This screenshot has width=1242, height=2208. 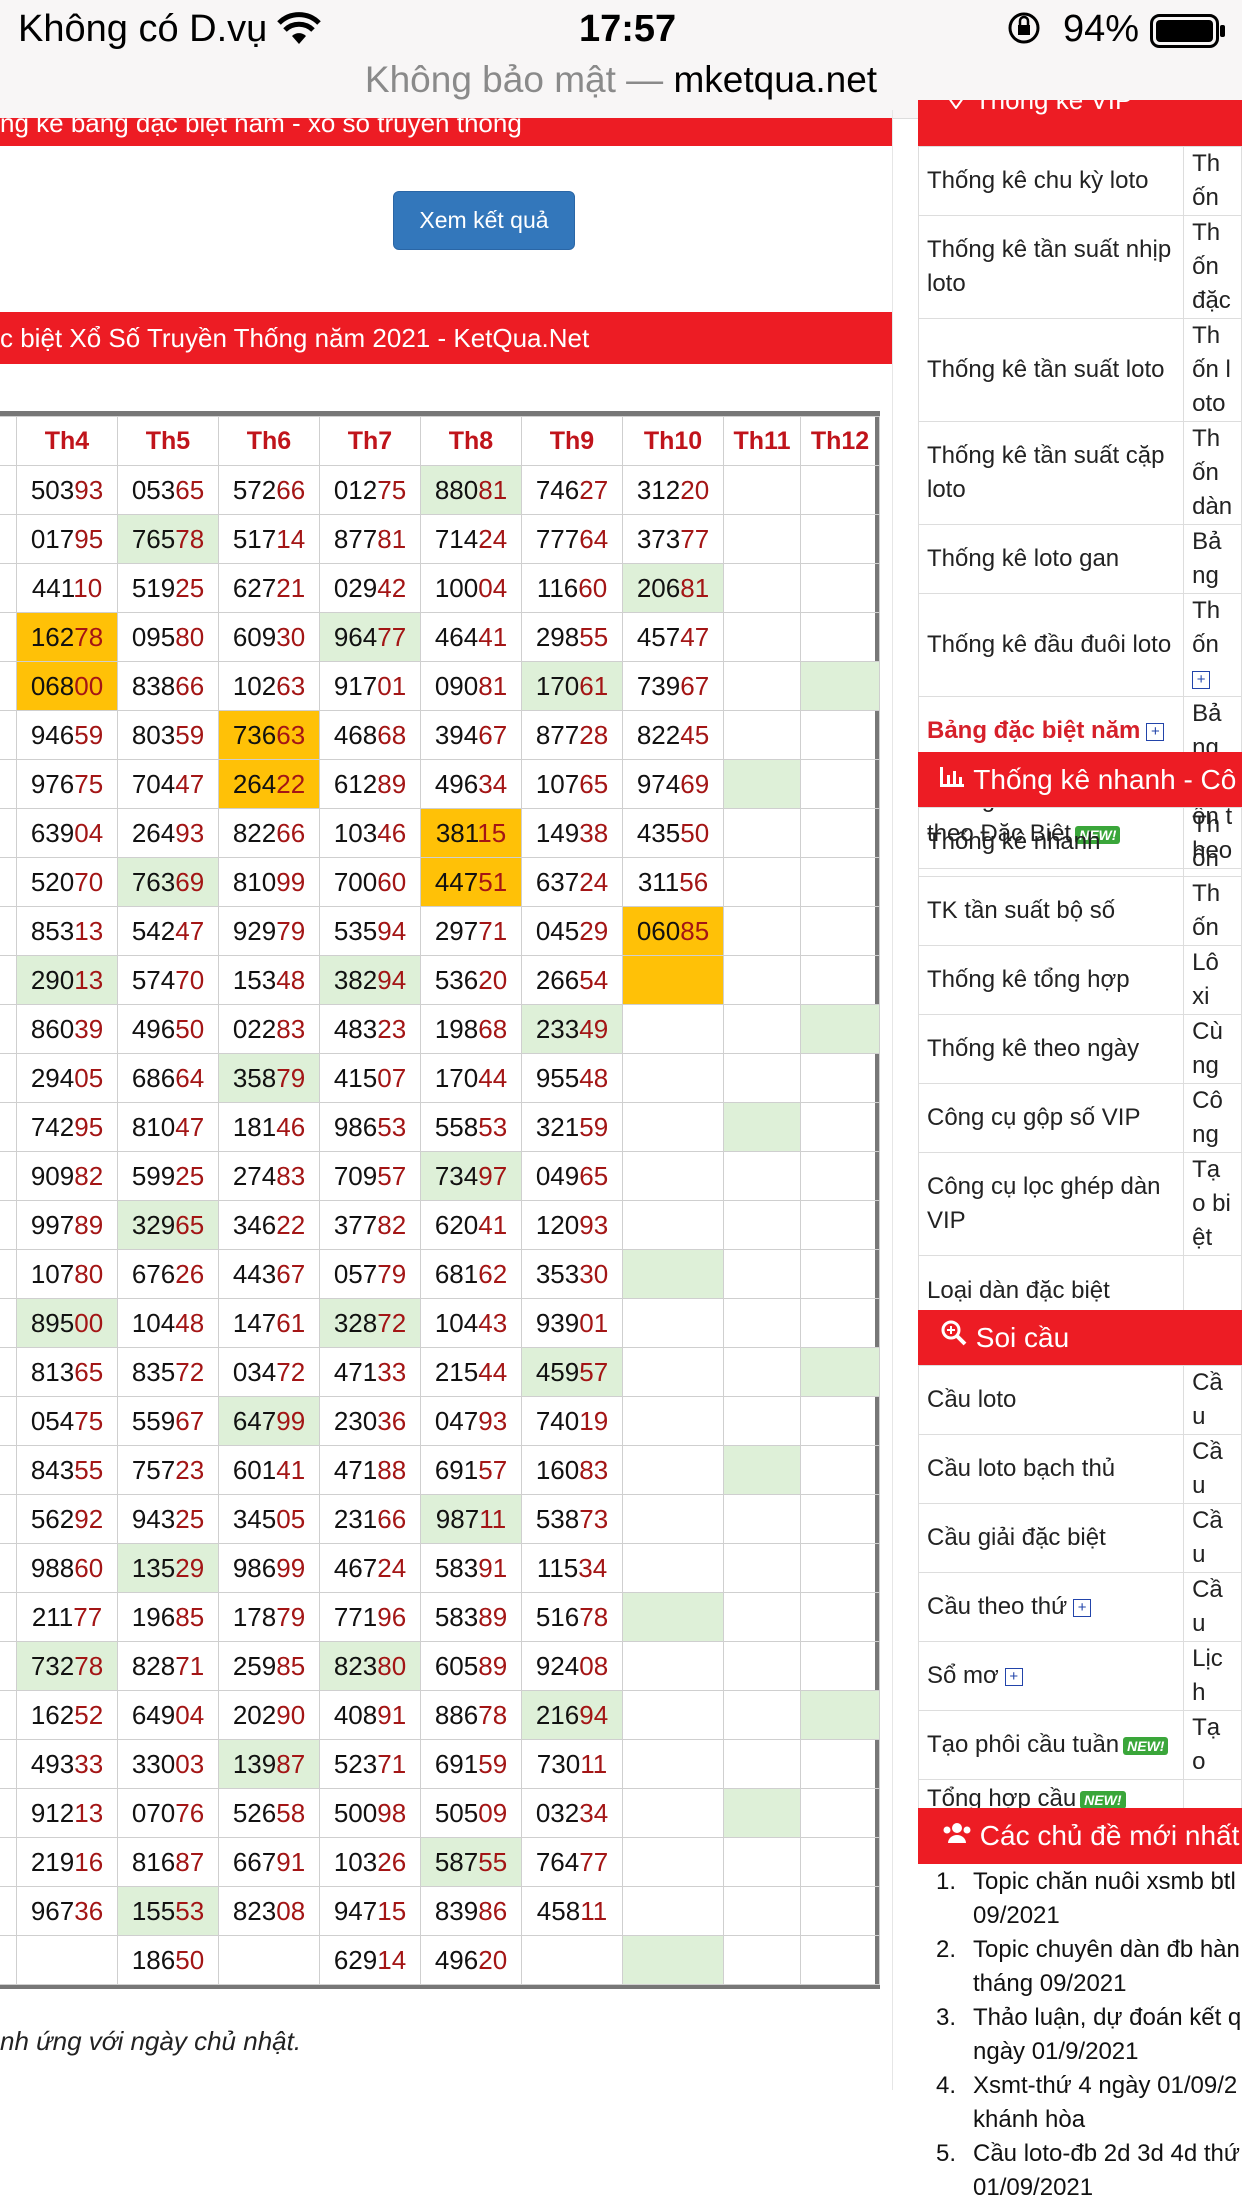 What do you see at coordinates (1051, 267) in the screenshot?
I see `sidebar-link: Thống kê tần suất nhịp loto` at bounding box center [1051, 267].